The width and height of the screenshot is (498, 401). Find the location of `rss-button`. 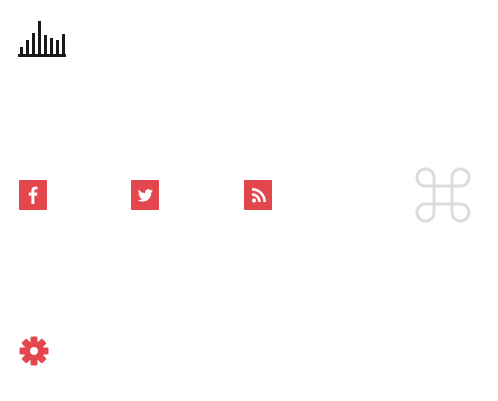

rss-button is located at coordinates (258, 195).